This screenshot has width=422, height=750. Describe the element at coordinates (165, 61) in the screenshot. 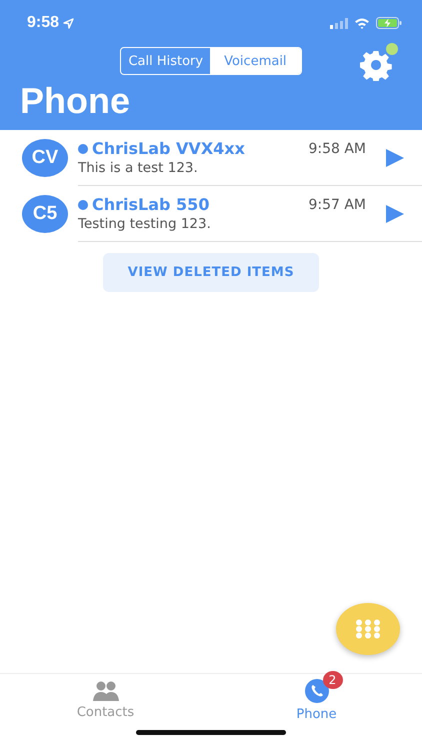

I see `segment-tab: Call History` at that location.